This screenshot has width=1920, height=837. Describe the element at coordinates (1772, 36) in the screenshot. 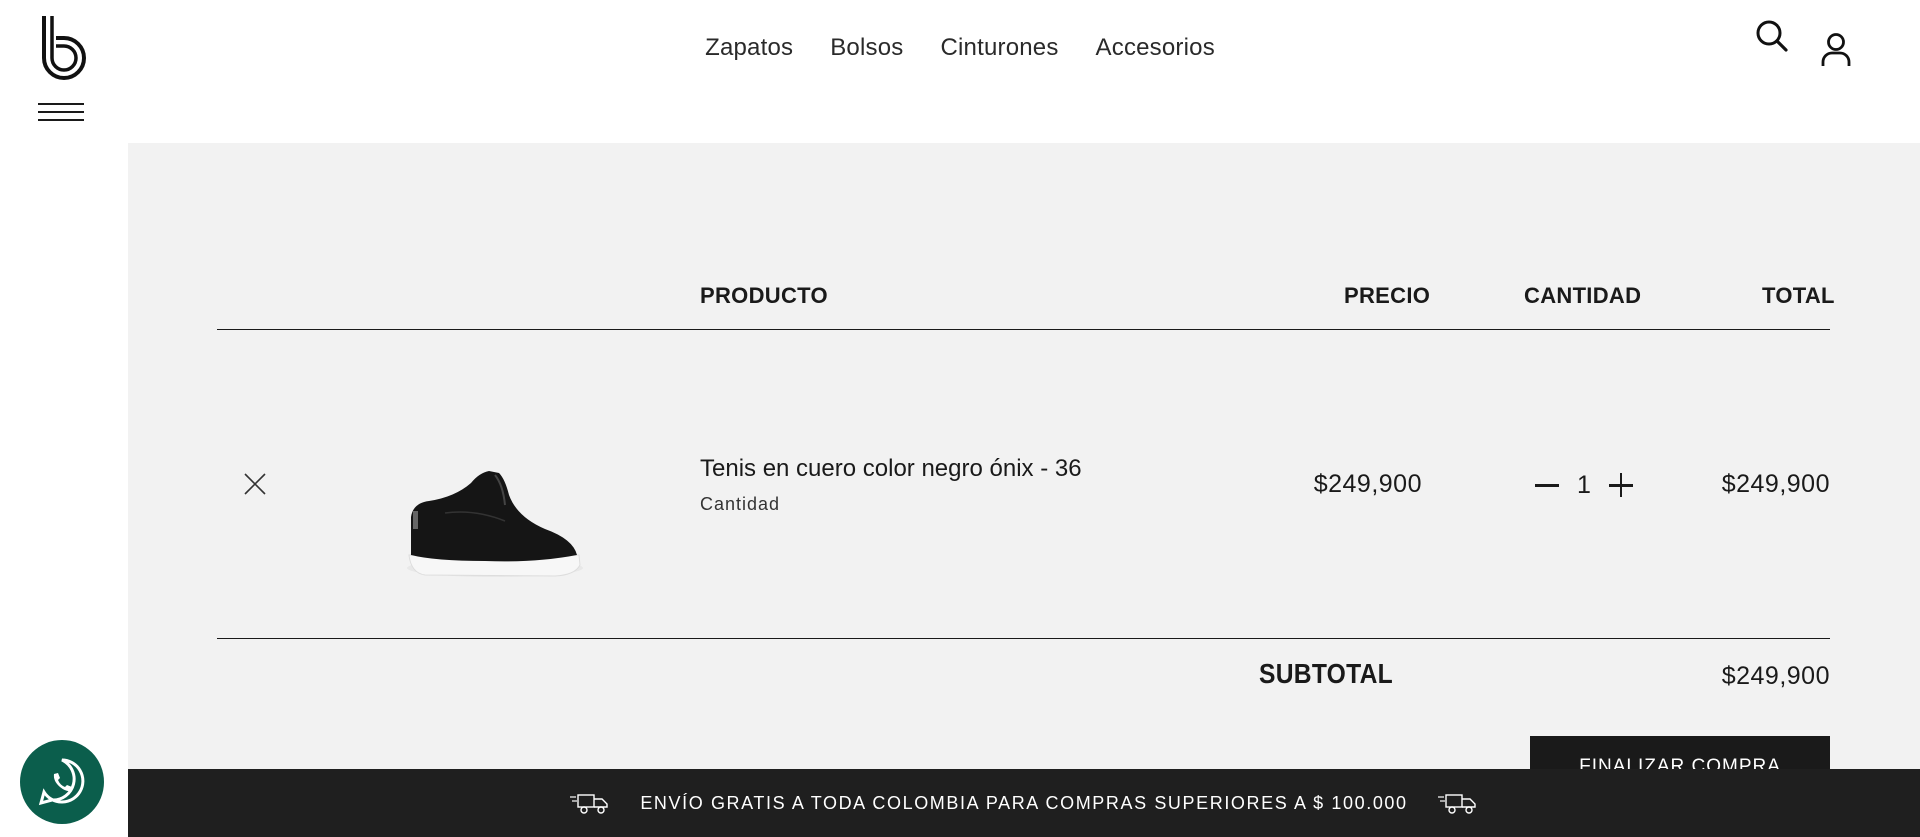

I see `search-icon` at that location.